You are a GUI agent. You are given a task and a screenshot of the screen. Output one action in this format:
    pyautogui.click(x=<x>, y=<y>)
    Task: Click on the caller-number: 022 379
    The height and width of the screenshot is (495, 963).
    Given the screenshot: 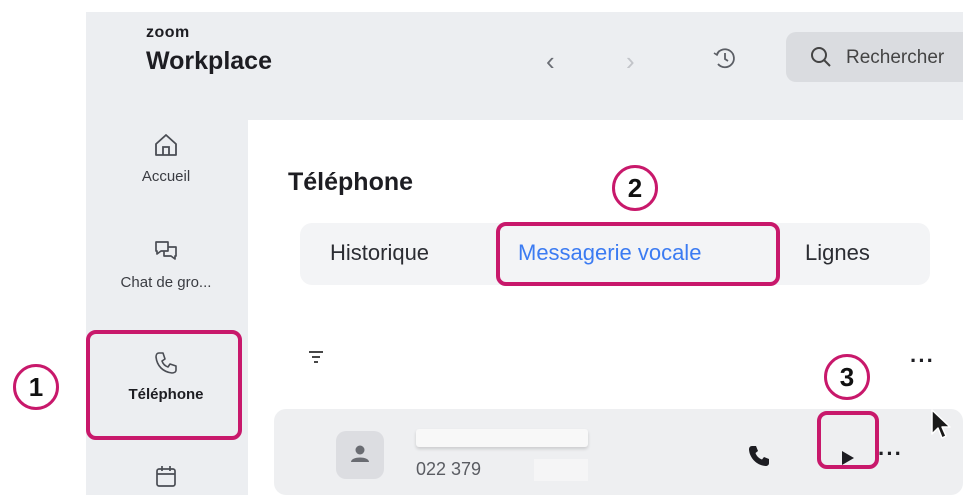 What is the action you would take?
    pyautogui.click(x=449, y=469)
    